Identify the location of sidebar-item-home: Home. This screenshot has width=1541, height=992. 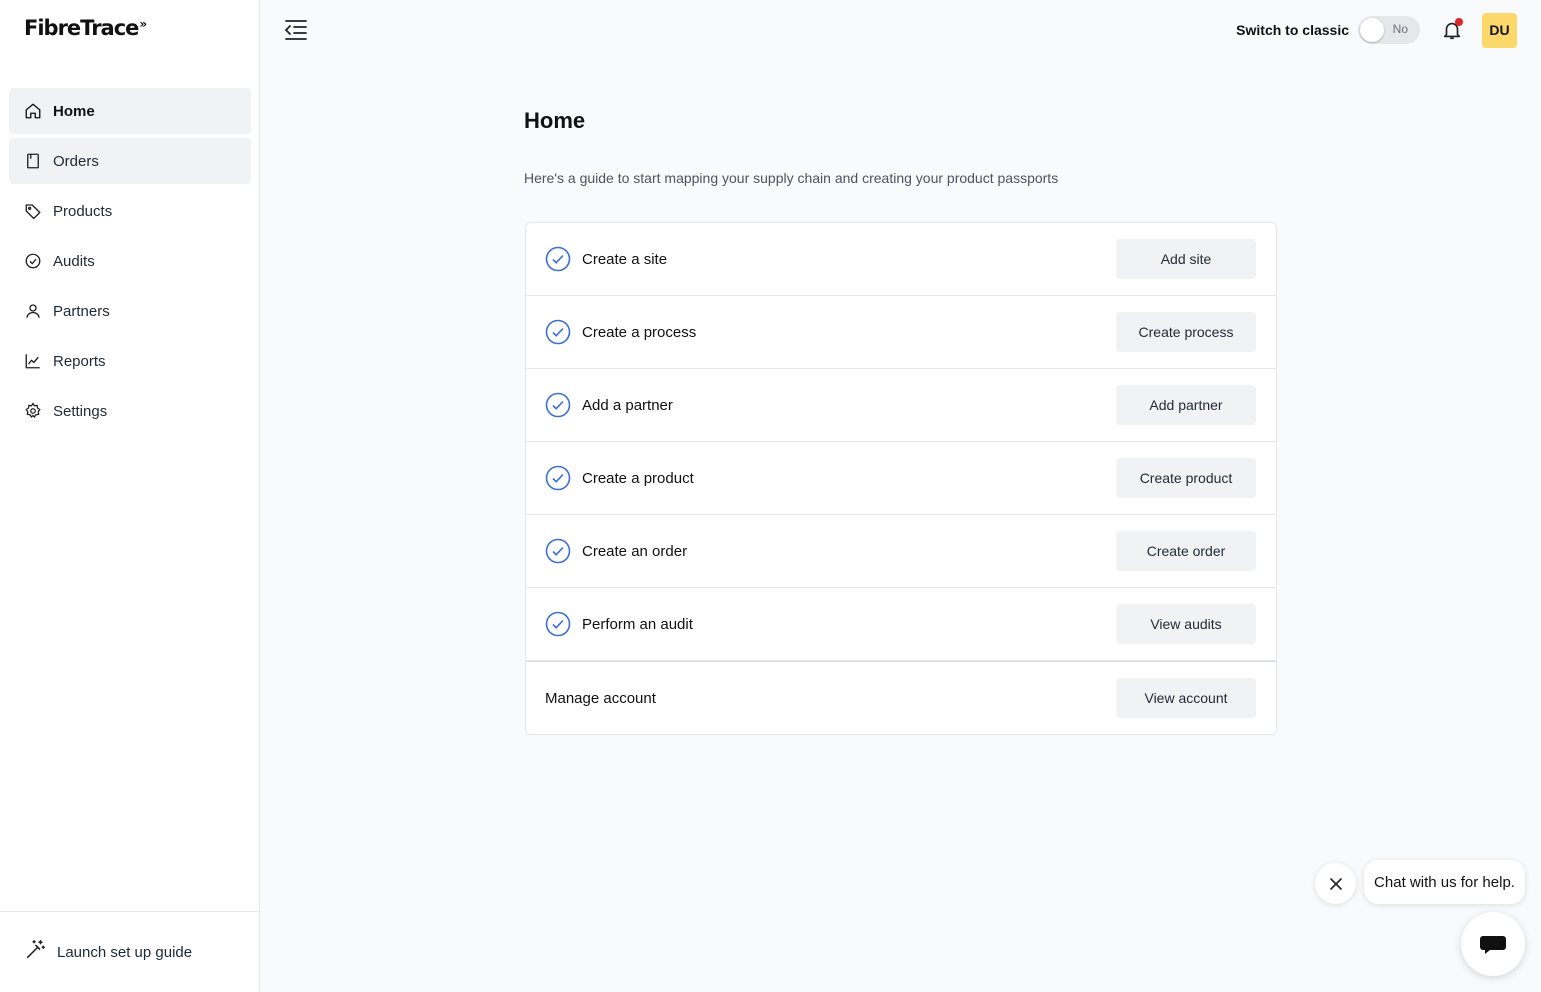
(130, 111).